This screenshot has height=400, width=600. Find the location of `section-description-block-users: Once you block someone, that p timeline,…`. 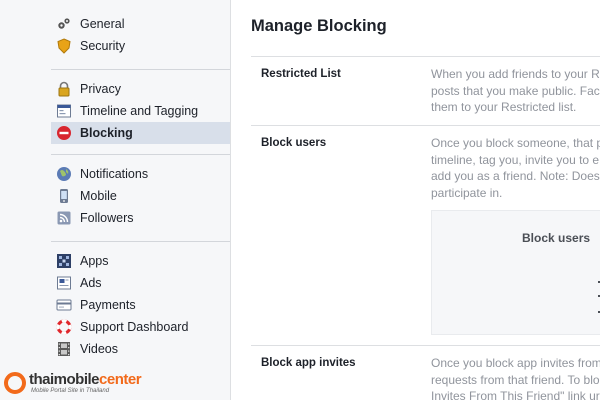

section-description-block-users: Once you block someone, that p timeline,… is located at coordinates (515, 168).